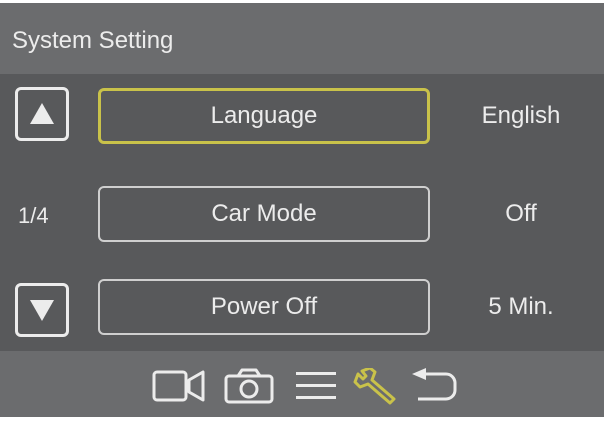 The width and height of the screenshot is (610, 425). Describe the element at coordinates (434, 386) in the screenshot. I see `back-icon` at that location.